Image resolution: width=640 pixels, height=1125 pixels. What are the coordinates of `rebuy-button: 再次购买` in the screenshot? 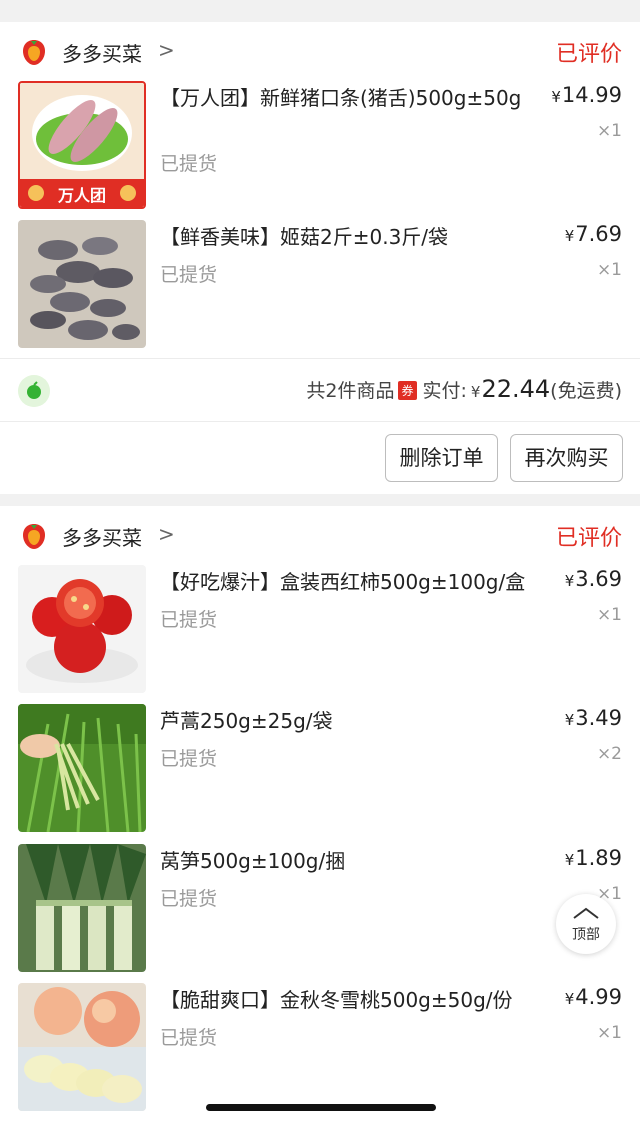 It's located at (566, 458).